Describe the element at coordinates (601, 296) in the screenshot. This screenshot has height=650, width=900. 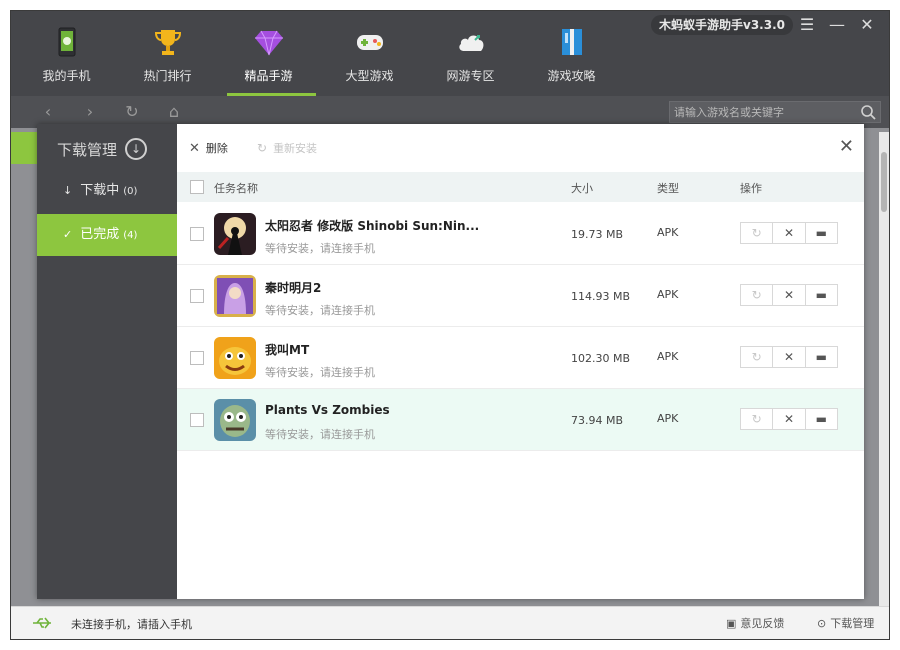
I see `file-size: 114.93 MB` at that location.